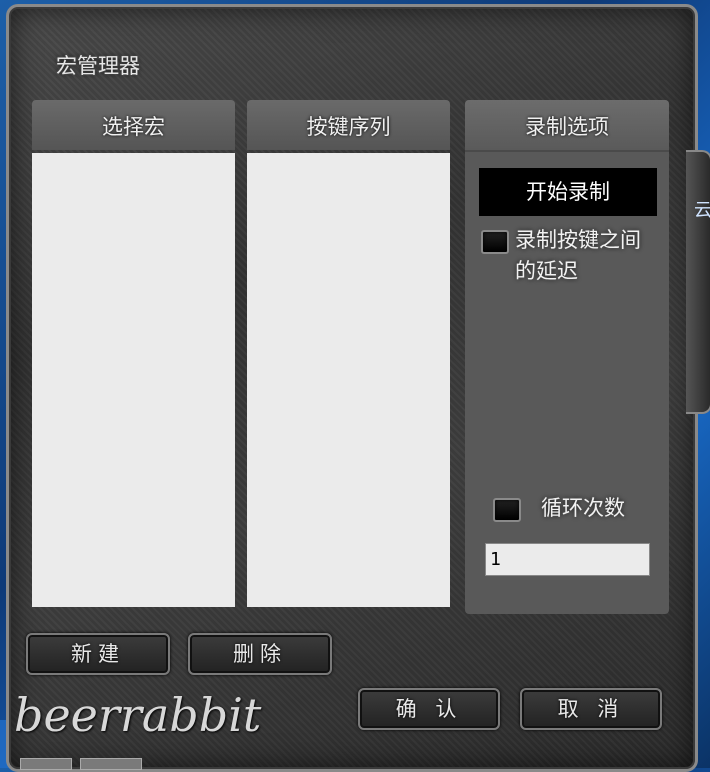 Image resolution: width=710 pixels, height=772 pixels. Describe the element at coordinates (567, 126) in the screenshot. I see `record-options-header: 录制选项` at that location.